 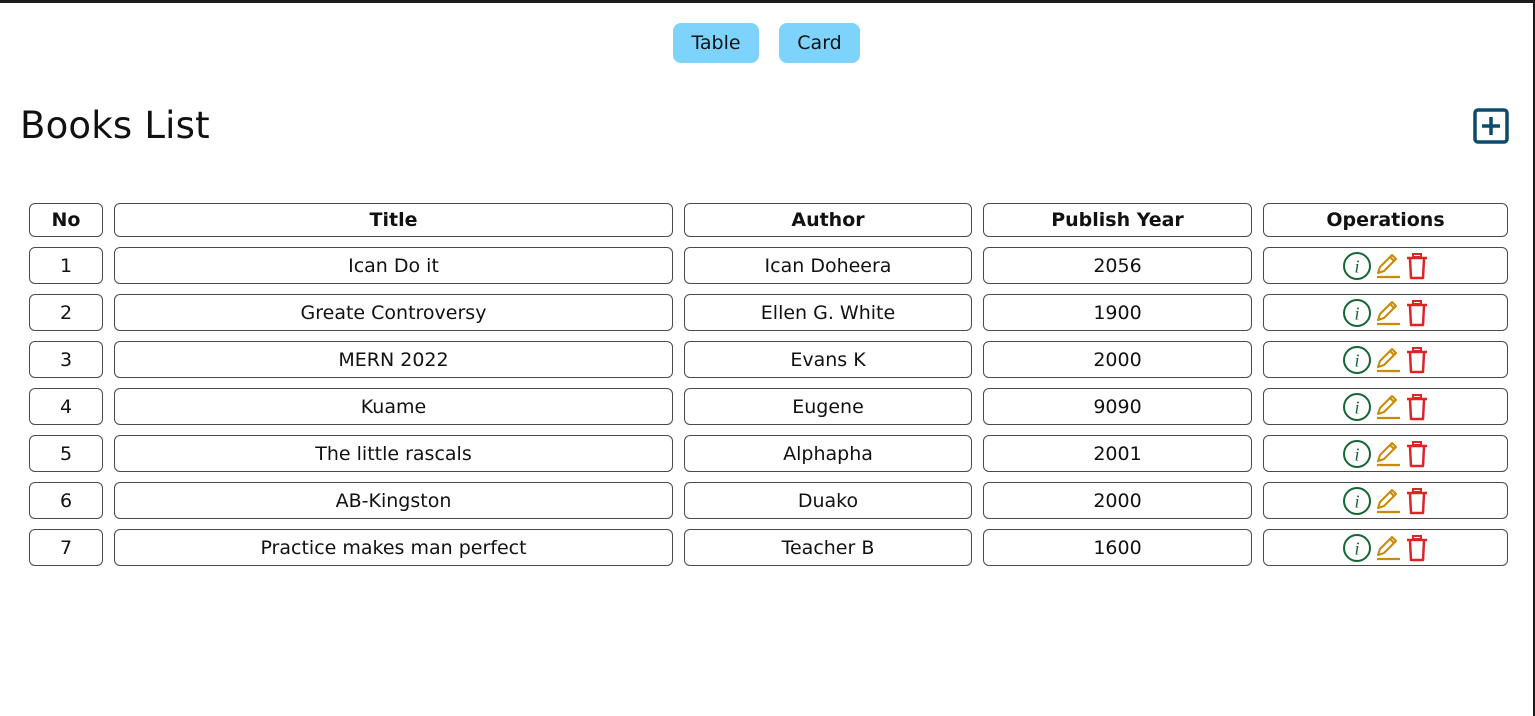 I want to click on table-row: 2 Greate Controversy Ellen G. White 1900 i, so click(x=768, y=312).